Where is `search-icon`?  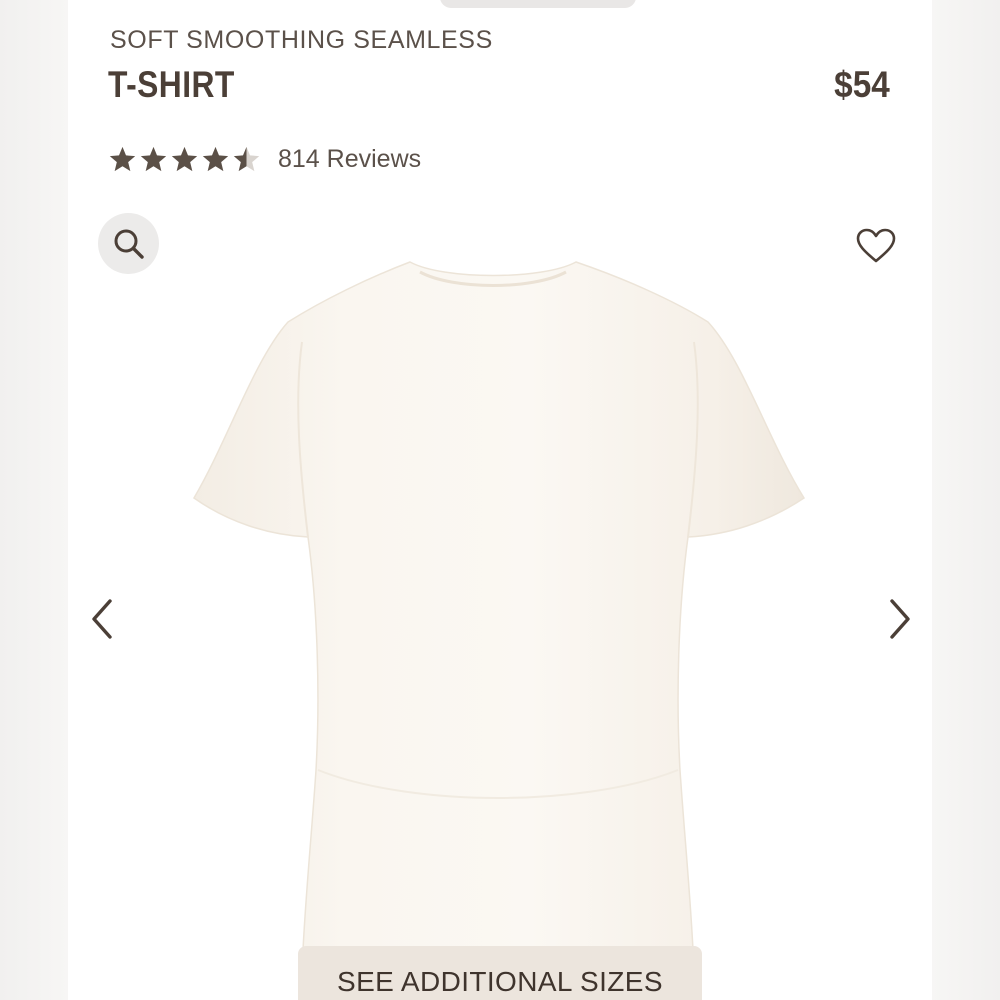 search-icon is located at coordinates (129, 244).